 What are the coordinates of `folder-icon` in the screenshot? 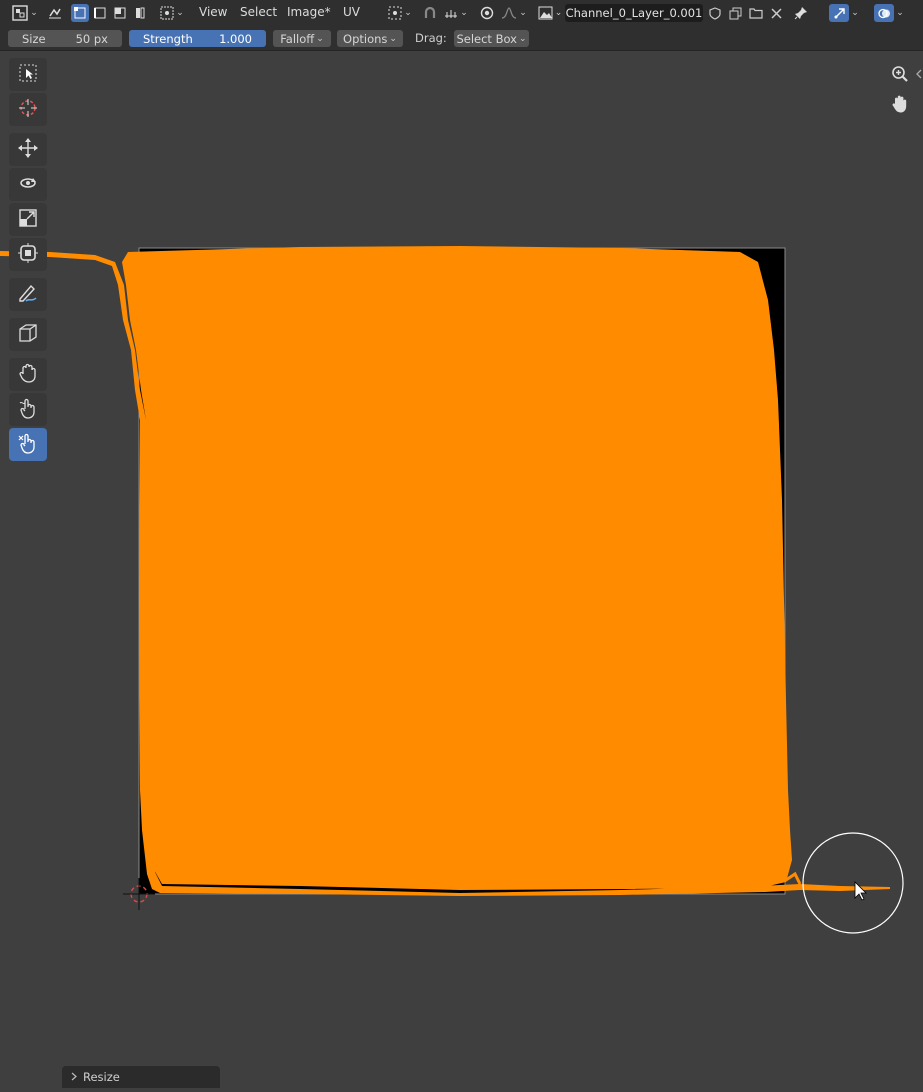 It's located at (756, 13).